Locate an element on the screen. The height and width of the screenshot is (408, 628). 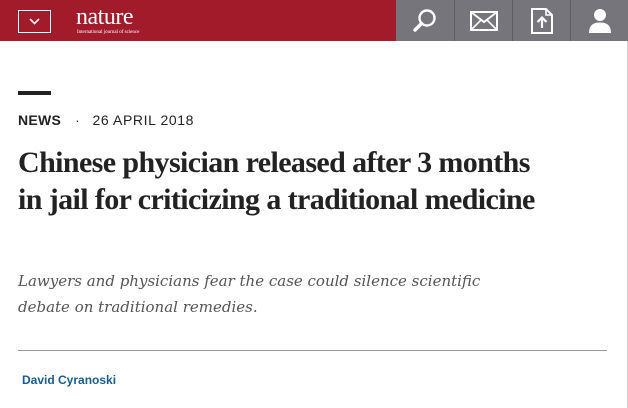
menu-toggle-button is located at coordinates (34, 21).